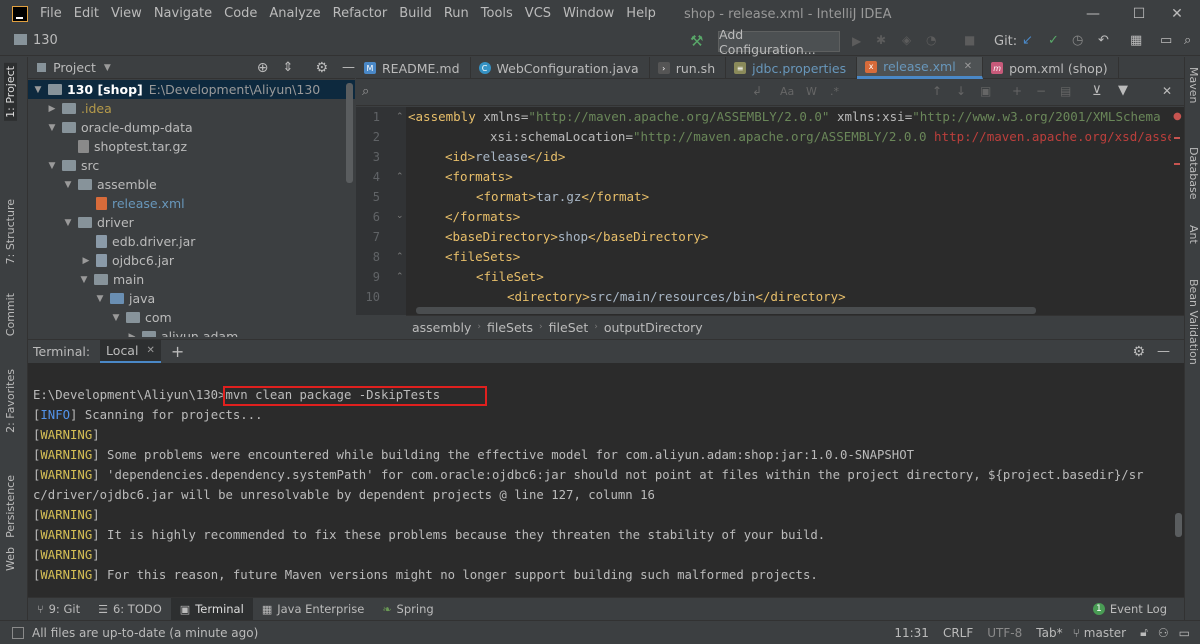  I want to click on terminal-tab-local: Local ✕, so click(130, 351).